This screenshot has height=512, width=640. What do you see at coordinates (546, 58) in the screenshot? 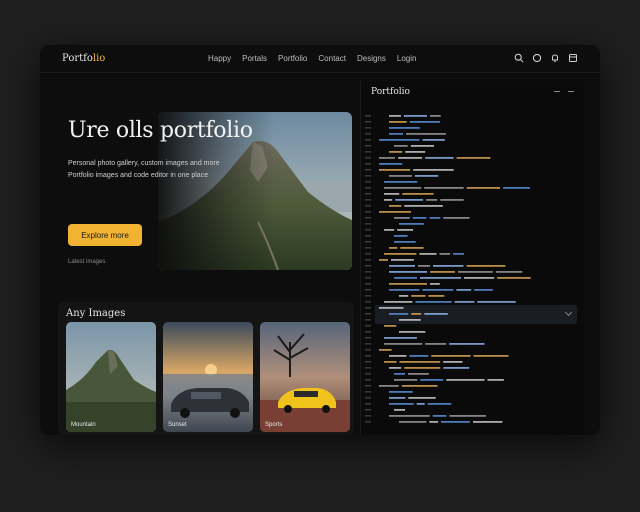
I see `toolbar-icons` at bounding box center [546, 58].